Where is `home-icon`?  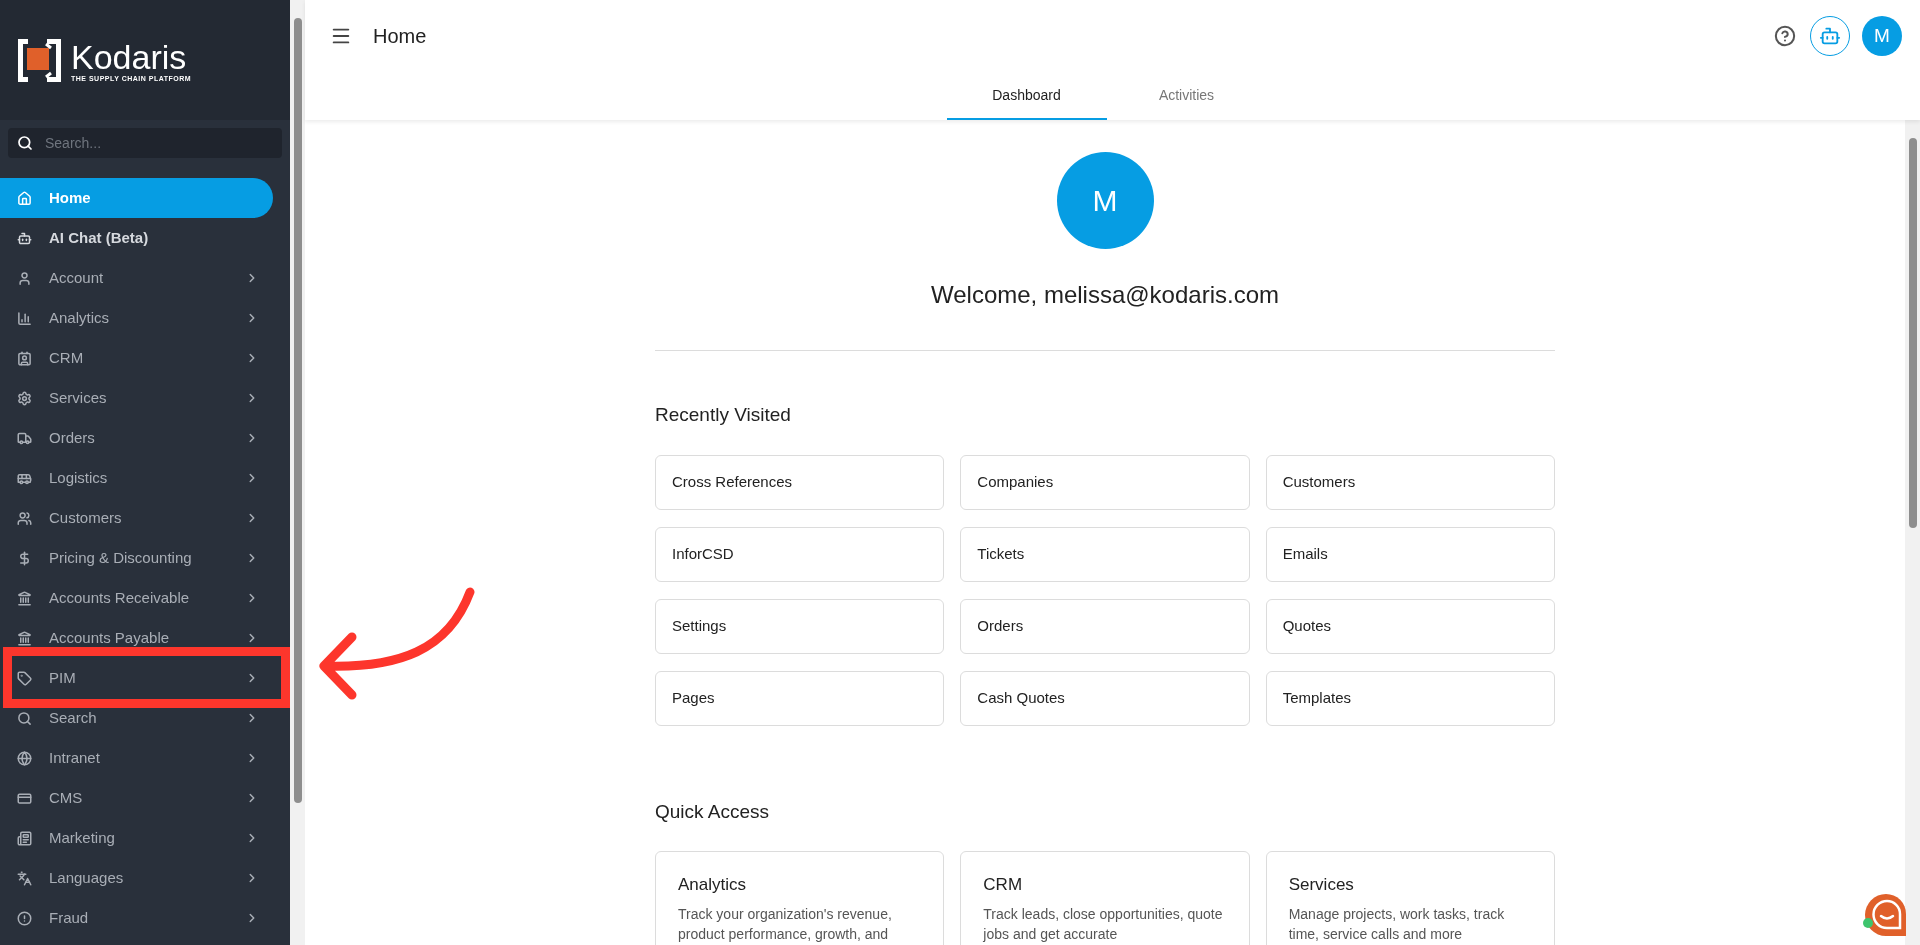 home-icon is located at coordinates (24, 198).